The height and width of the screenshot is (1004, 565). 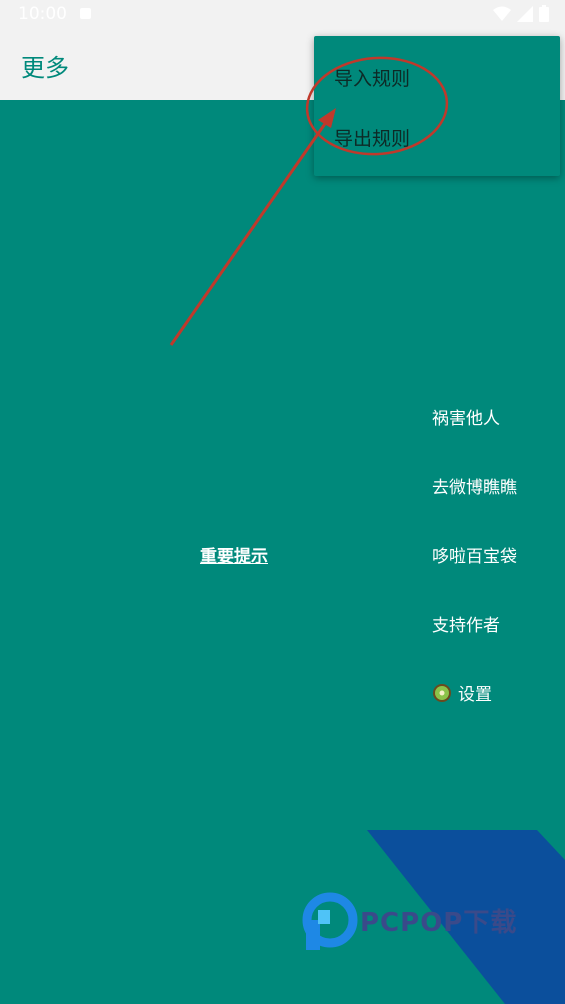 I want to click on watermark: PCPOP下载, so click(x=433, y=917).